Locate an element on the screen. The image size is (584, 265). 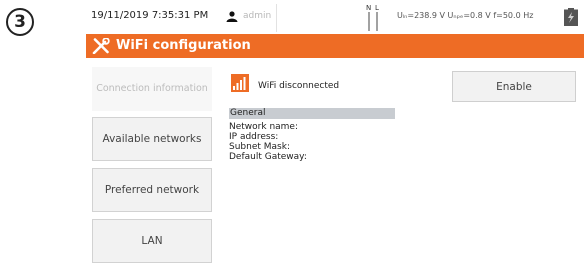
network-name-label: Network name: is located at coordinates (263, 127).